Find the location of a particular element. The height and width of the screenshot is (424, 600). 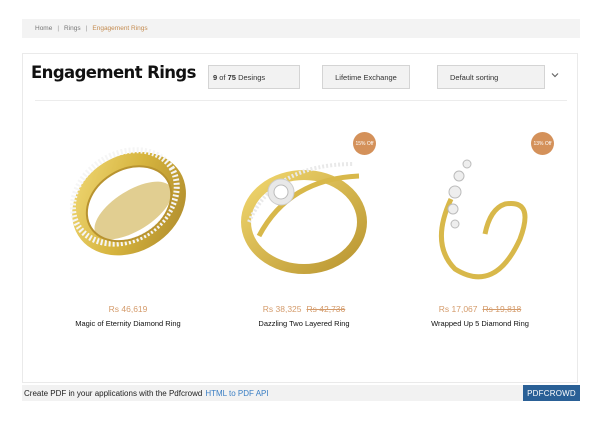

product-name: Wrapped Up 5 Diamond Ring is located at coordinates (480, 323).